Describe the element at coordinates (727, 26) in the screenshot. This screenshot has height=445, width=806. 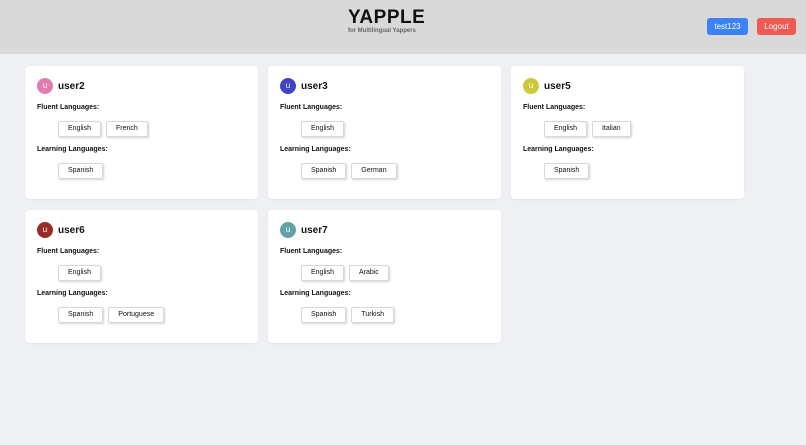
I see `user-profile-button: test123` at that location.